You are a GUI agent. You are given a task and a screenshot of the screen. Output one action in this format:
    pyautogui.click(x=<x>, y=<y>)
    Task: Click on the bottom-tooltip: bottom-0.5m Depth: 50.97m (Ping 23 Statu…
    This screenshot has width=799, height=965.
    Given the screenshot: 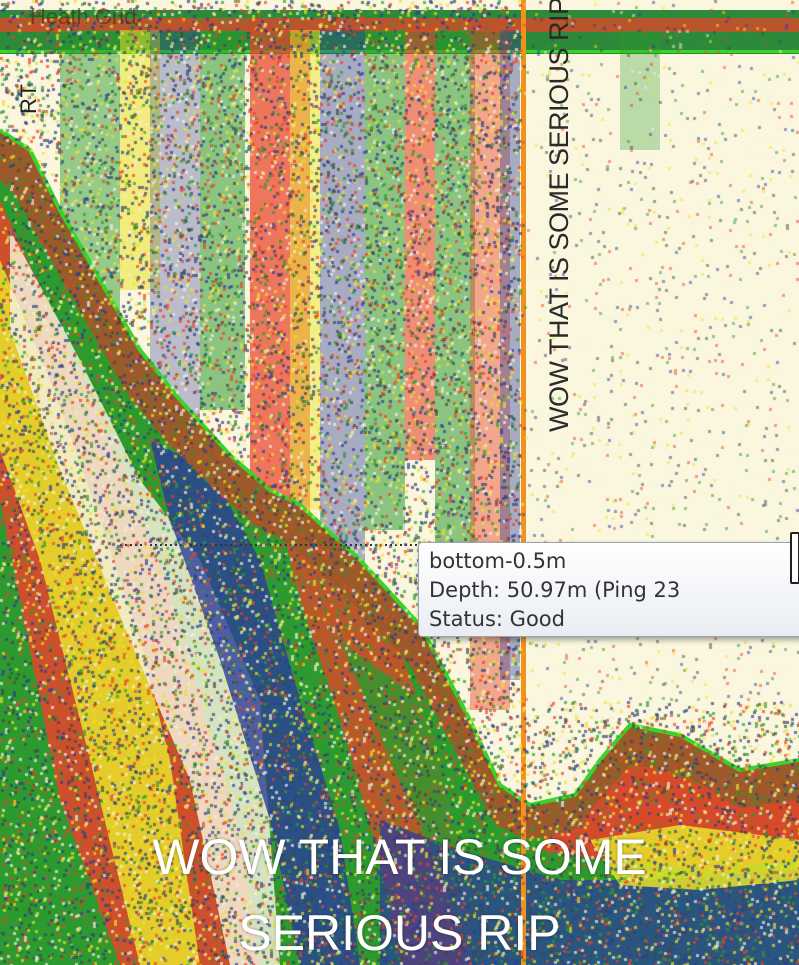 What is the action you would take?
    pyautogui.click(x=608, y=589)
    